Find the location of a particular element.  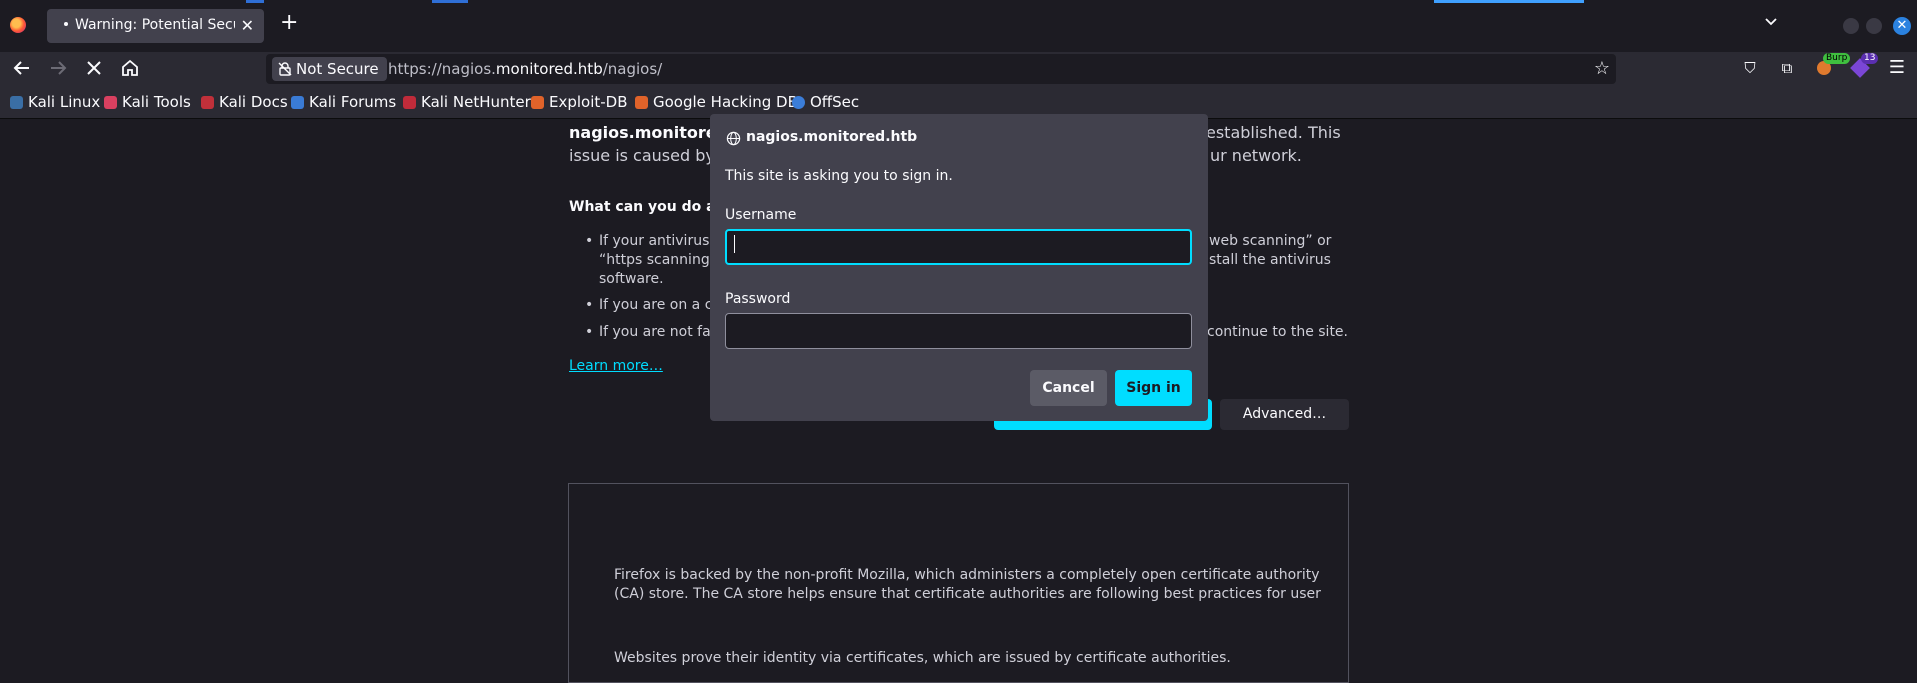

bullet2-left: If you are on a co is located at coordinates (660, 305).